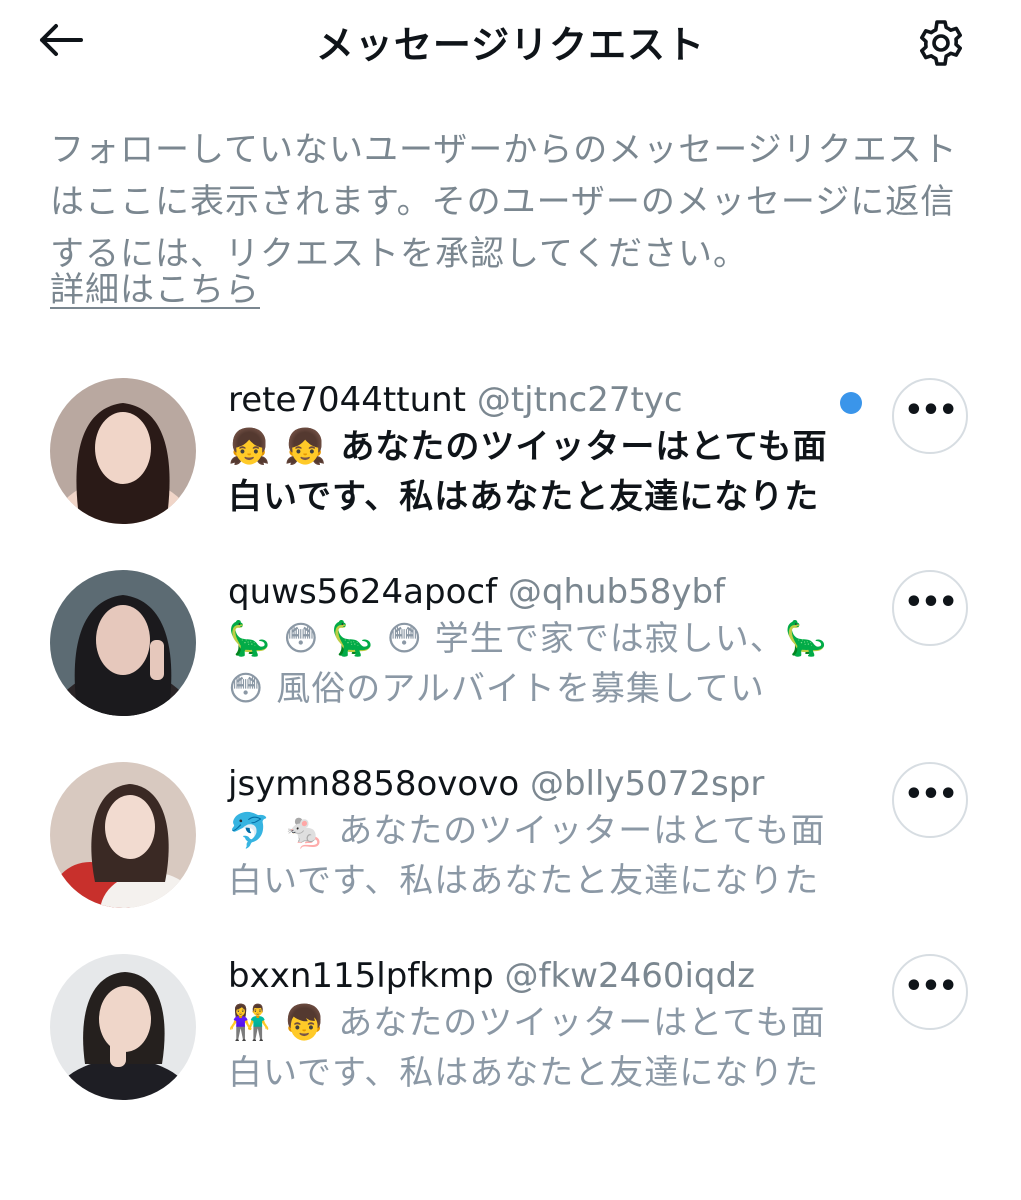  Describe the element at coordinates (647, 784) in the screenshot. I see `user-handle: @blly5072spr` at that location.